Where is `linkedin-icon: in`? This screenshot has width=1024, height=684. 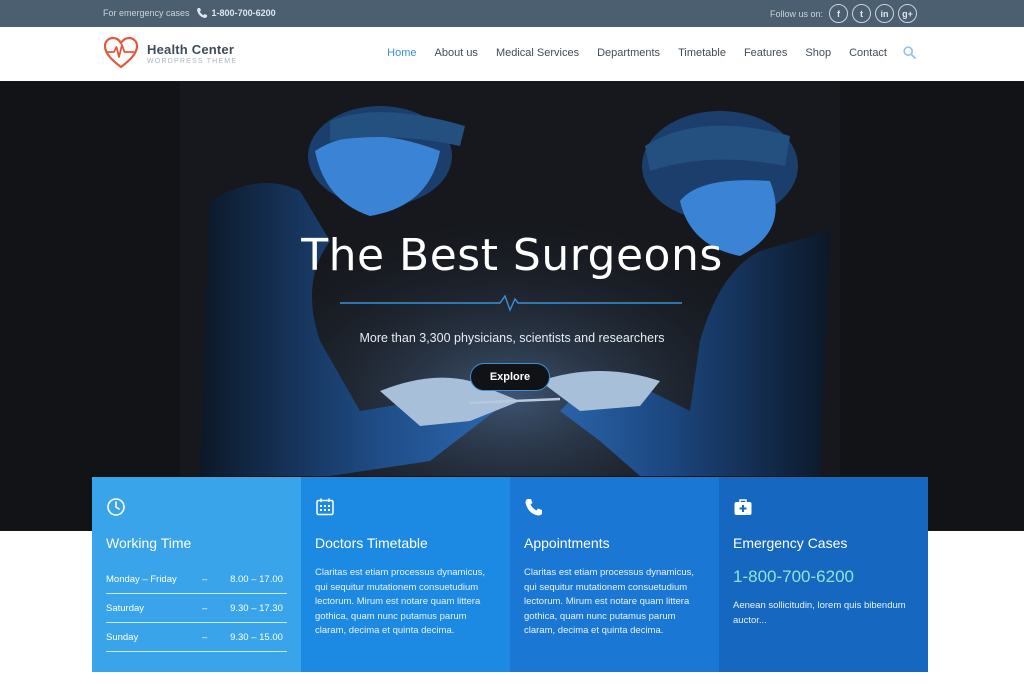 linkedin-icon: in is located at coordinates (884, 13).